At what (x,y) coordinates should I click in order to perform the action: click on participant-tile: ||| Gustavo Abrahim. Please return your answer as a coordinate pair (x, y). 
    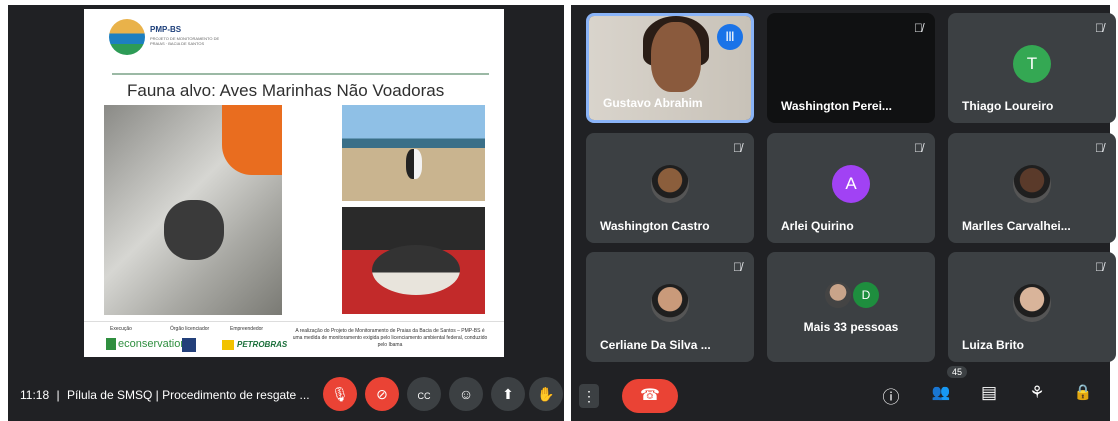
    Looking at the image, I should click on (670, 68).